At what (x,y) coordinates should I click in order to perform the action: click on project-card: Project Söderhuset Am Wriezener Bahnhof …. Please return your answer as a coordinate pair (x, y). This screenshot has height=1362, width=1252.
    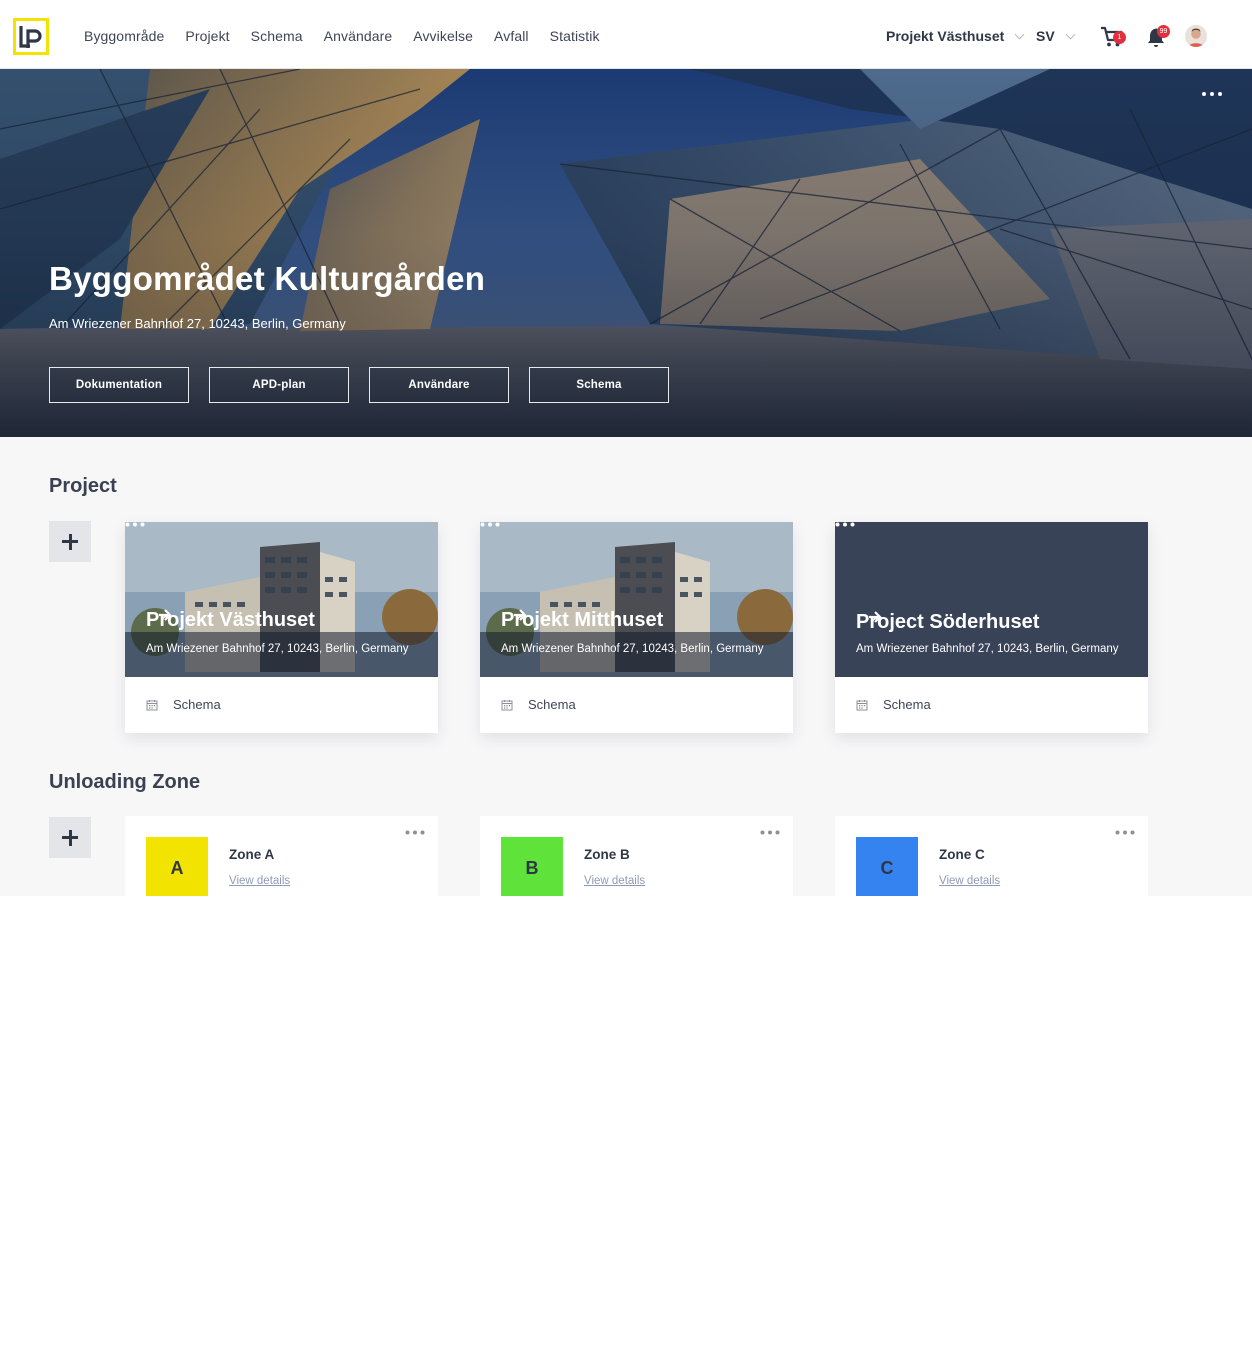
    Looking at the image, I should click on (991, 627).